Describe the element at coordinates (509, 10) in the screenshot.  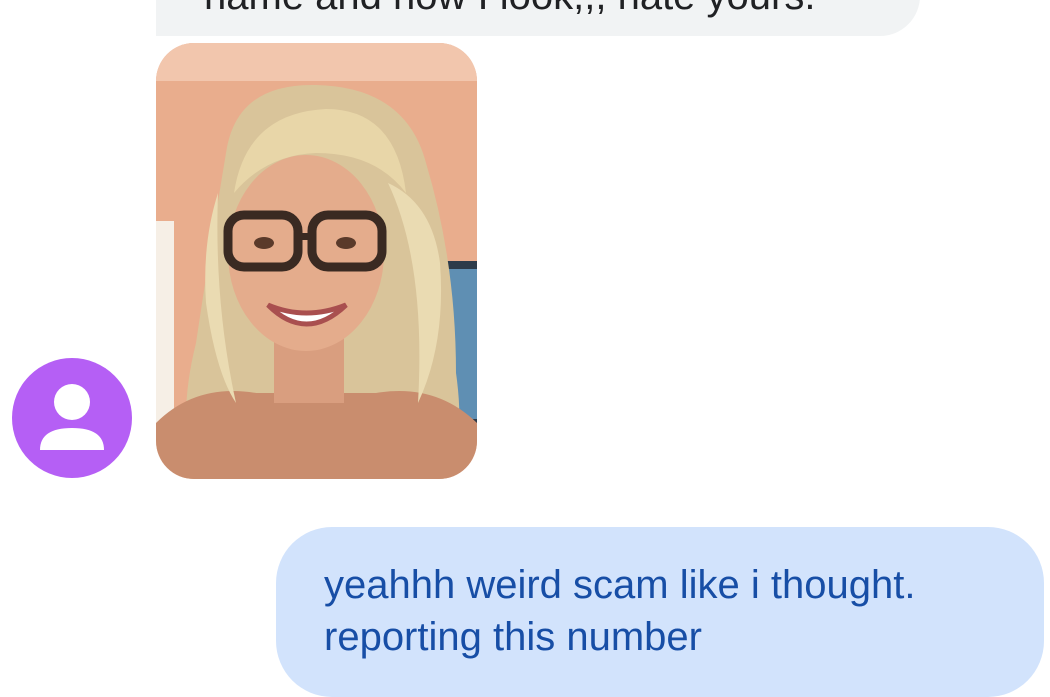
I see `incoming-message-text: name and how I look,,, hate yours.` at that location.